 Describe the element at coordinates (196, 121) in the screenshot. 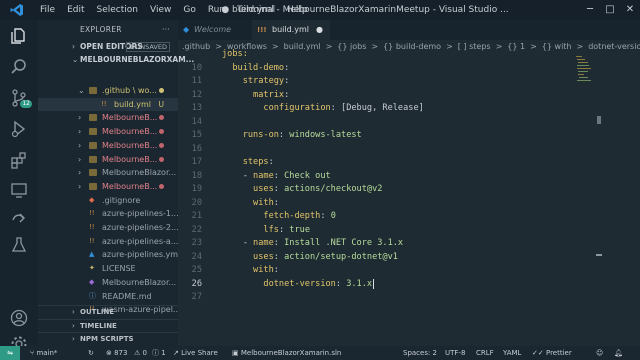

I see `line-number: 14` at that location.